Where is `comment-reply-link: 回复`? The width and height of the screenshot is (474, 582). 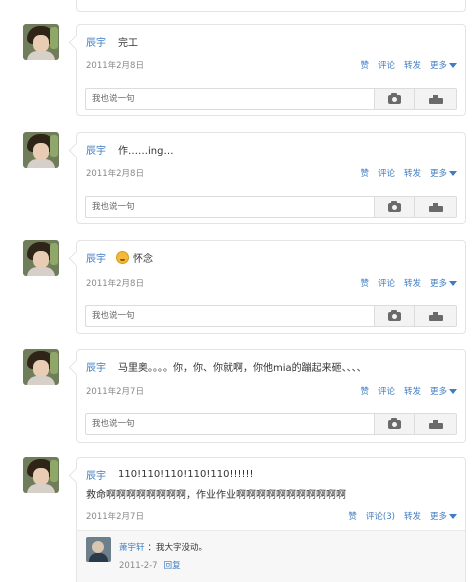
comment-reply-link: 回复 is located at coordinates (172, 566).